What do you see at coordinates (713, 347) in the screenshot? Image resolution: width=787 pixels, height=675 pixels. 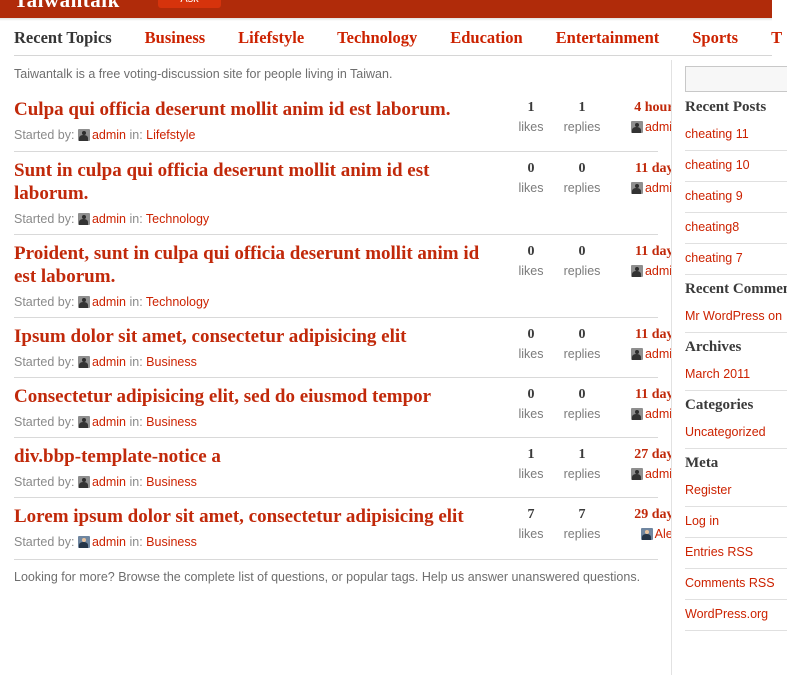 I see `widget-title-archives: Archives` at bounding box center [713, 347].